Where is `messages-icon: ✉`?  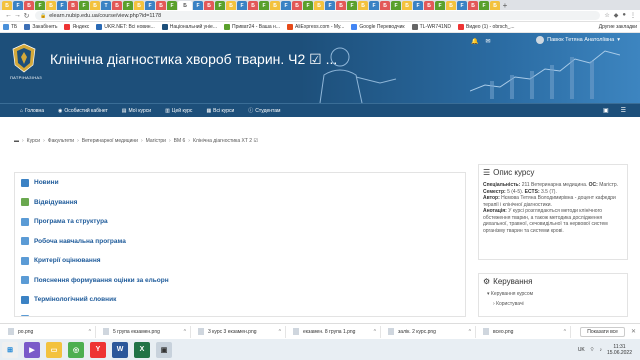
messages-icon: ✉ is located at coordinates (487, 41).